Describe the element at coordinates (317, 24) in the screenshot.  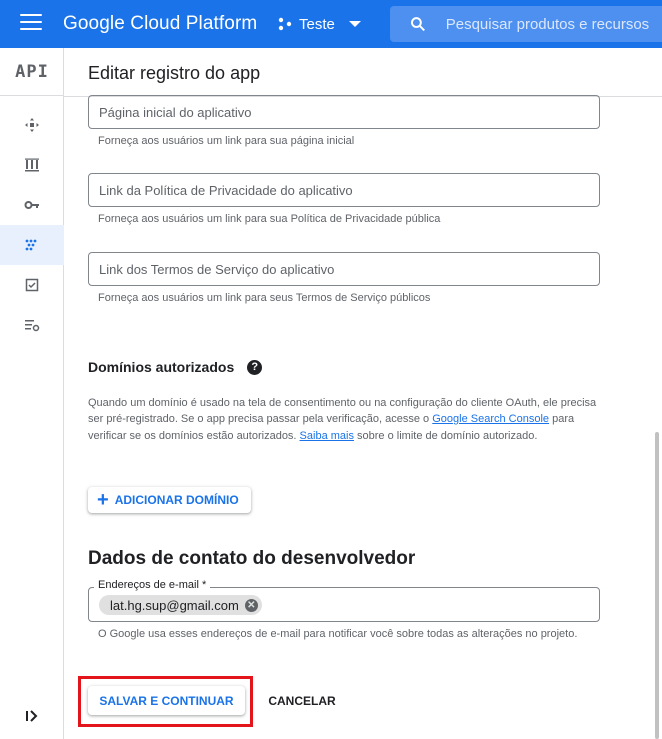
I see `project-name: Teste` at that location.